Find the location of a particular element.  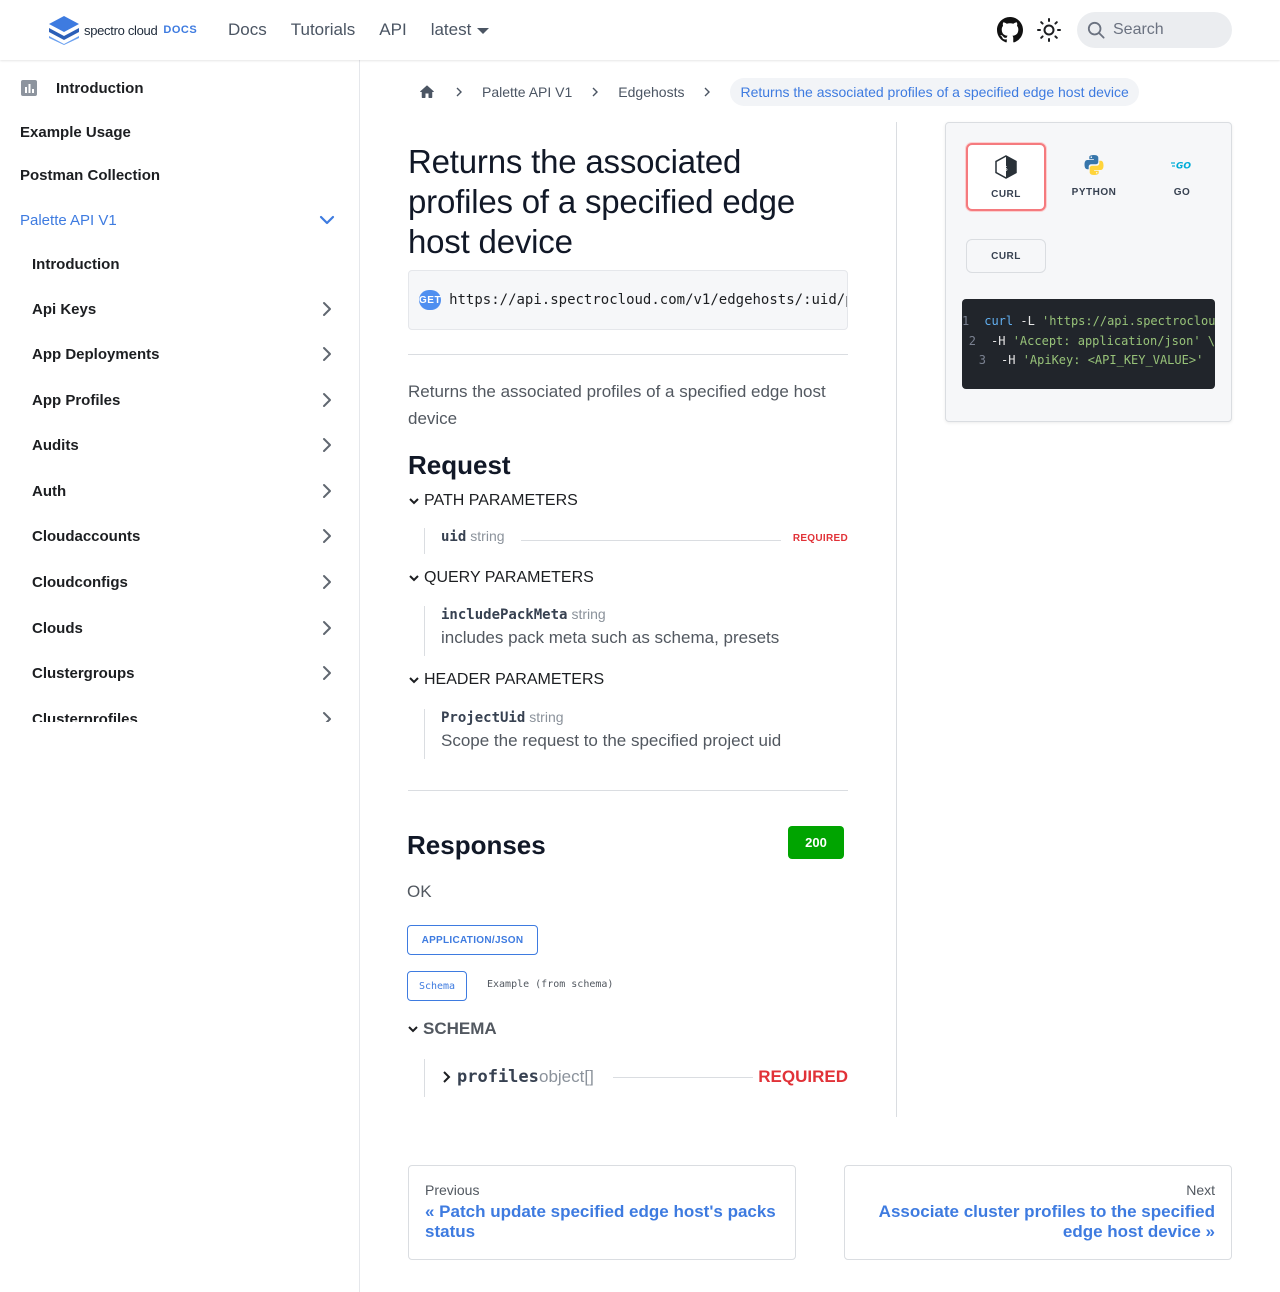

nav-links: Docs Tutorials API latest is located at coordinates (359, 30).